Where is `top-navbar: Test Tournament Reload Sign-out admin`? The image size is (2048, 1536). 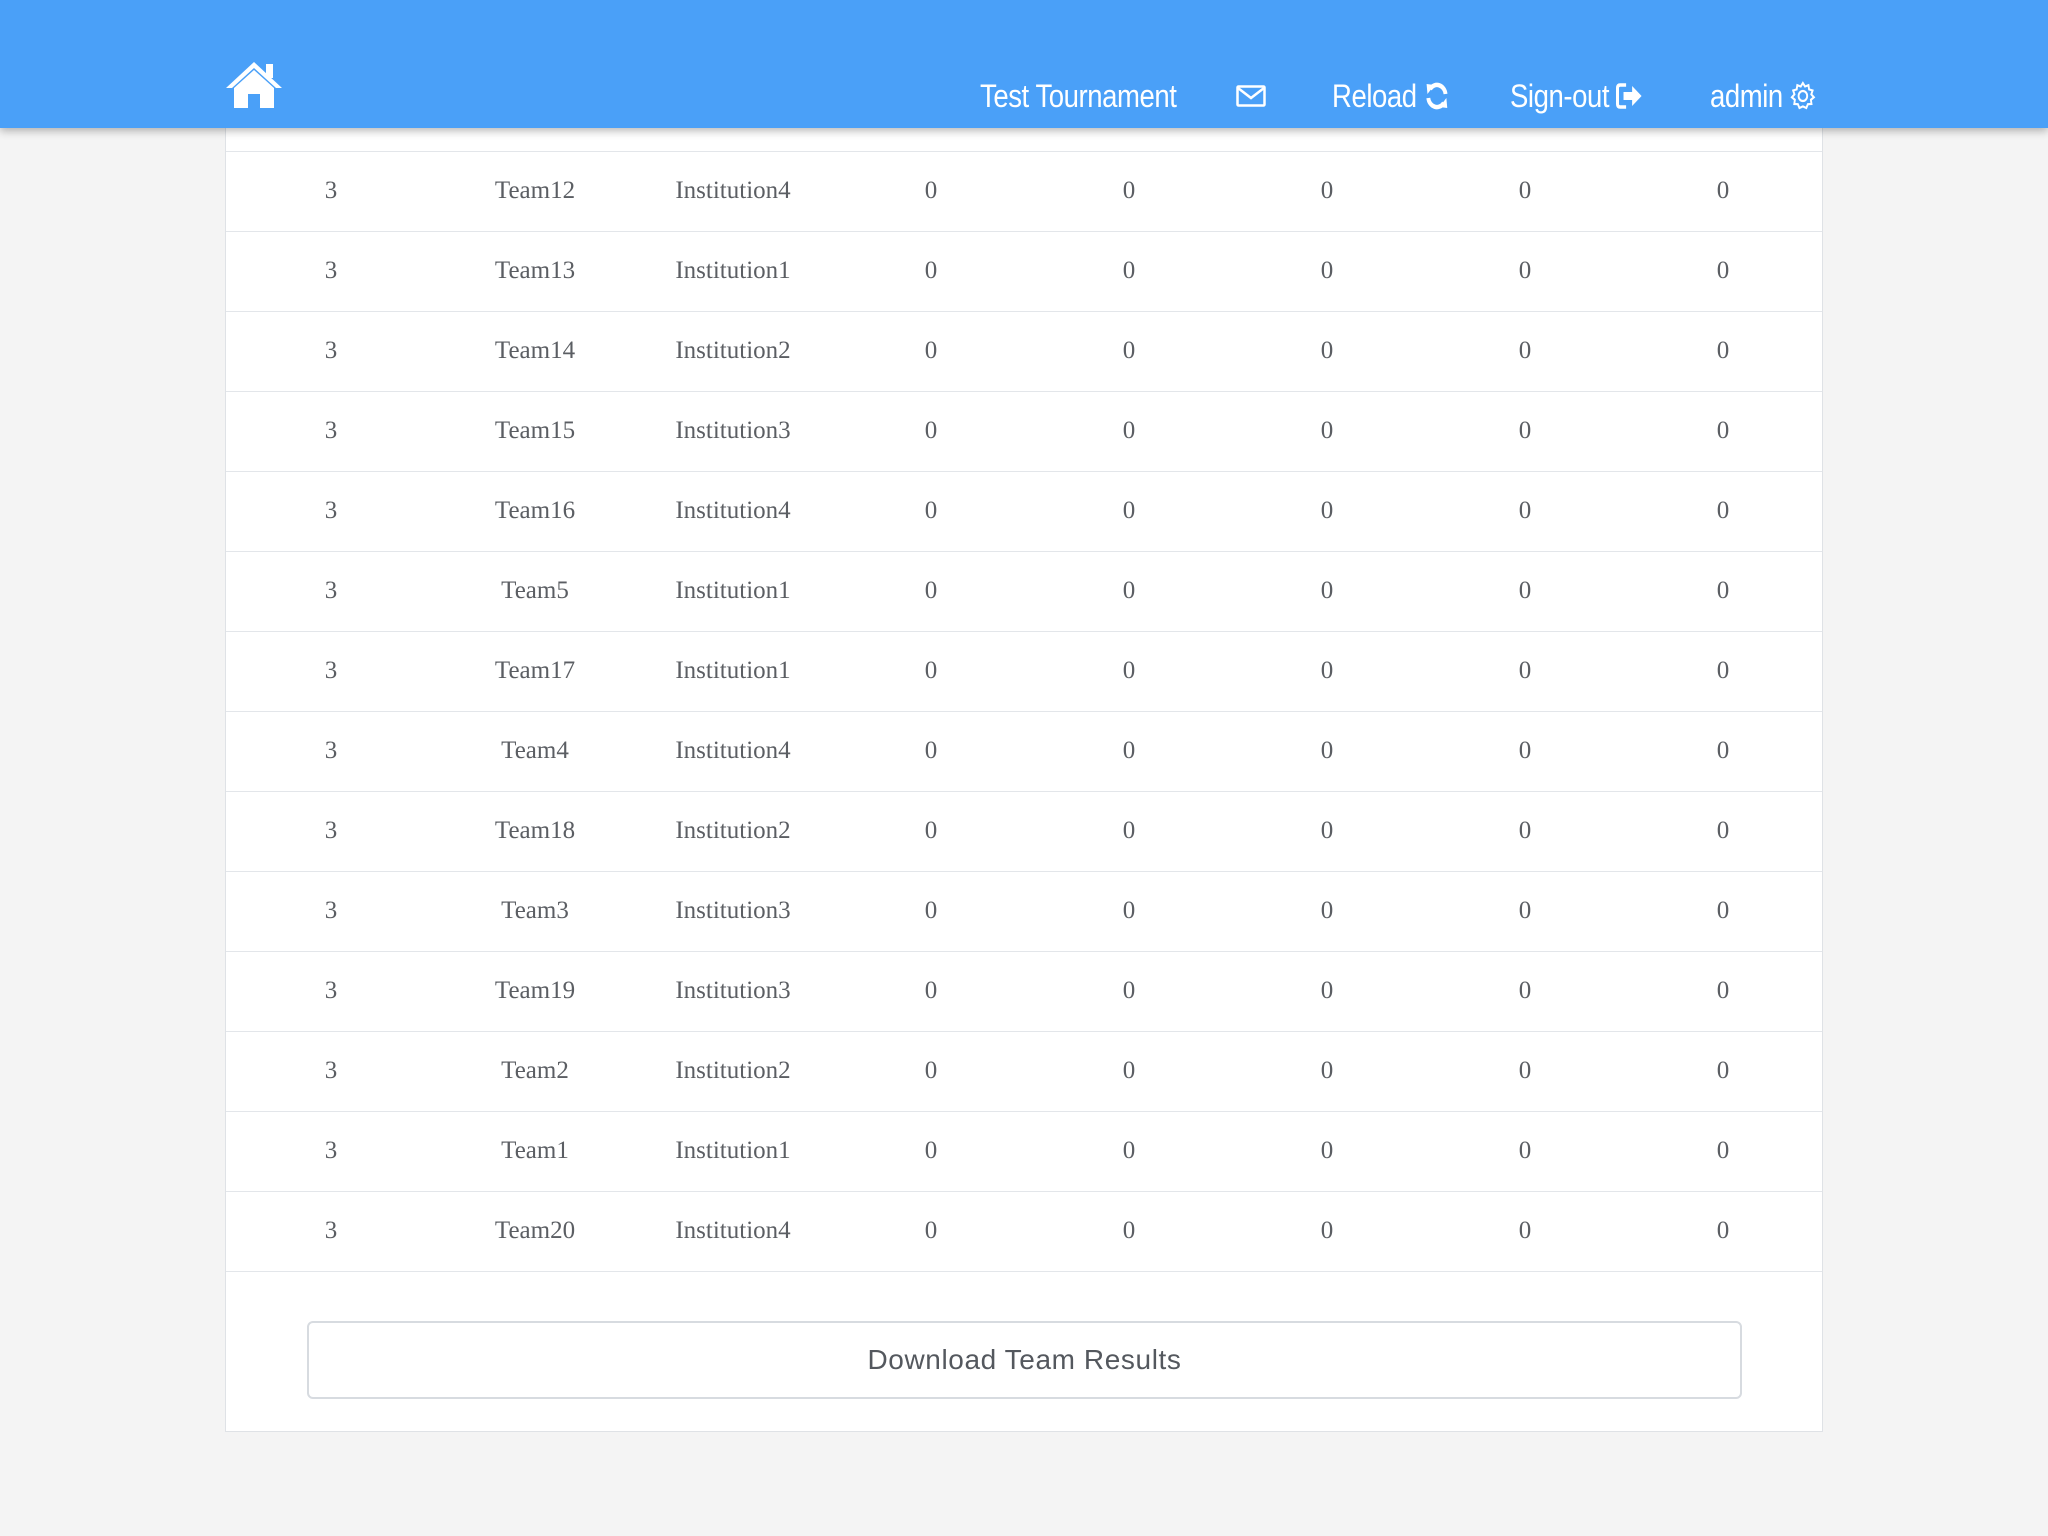
top-navbar: Test Tournament Reload Sign-out admin is located at coordinates (1024, 64).